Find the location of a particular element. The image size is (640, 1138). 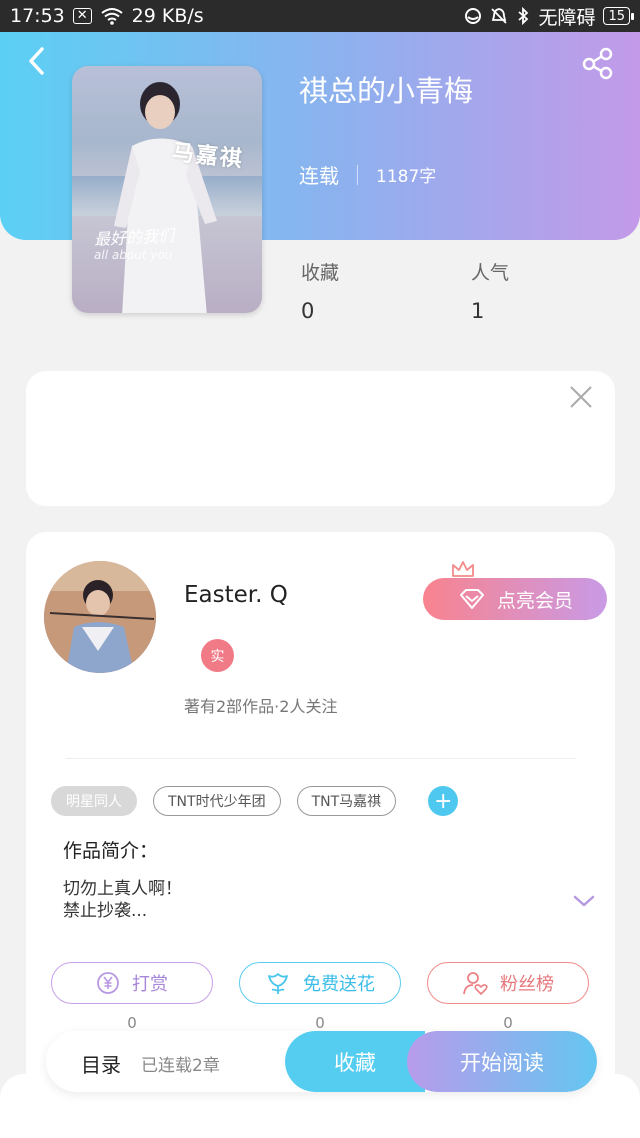

author-name: Easter. Q is located at coordinates (236, 595).